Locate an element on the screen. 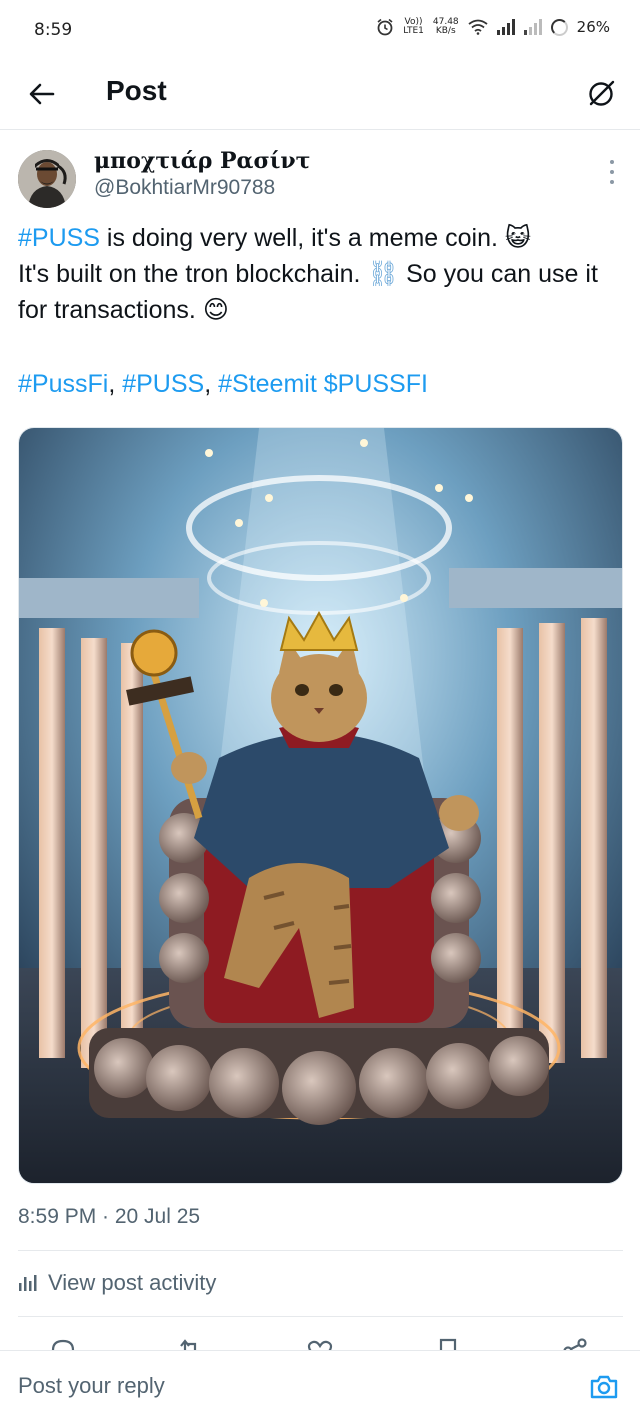 This screenshot has width=640, height=1422. activity-label: View post activity is located at coordinates (132, 1282).